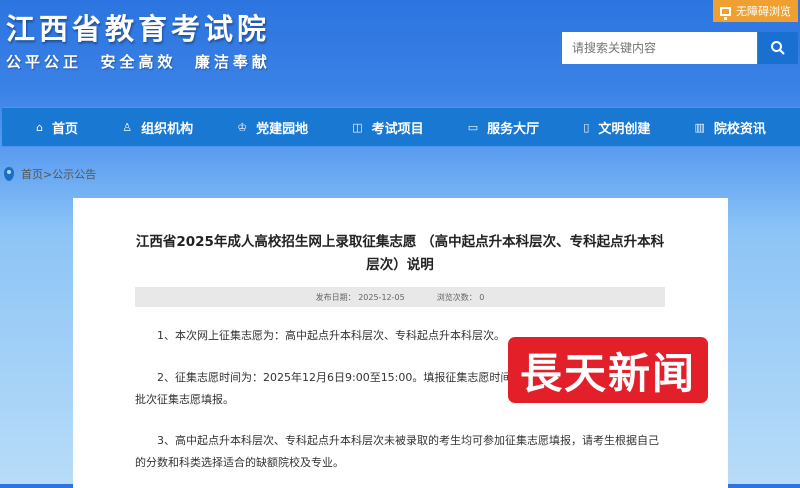  Describe the element at coordinates (586, 127) in the screenshot. I see `tablet-icon: ▯` at that location.